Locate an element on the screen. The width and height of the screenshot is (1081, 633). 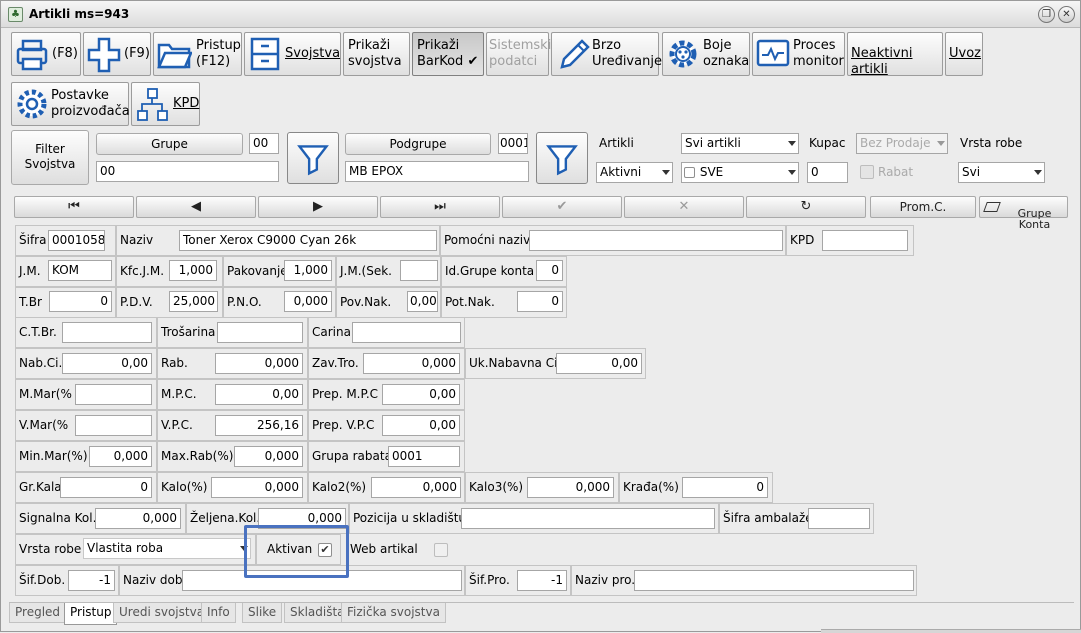
cancel-button: ✕ is located at coordinates (684, 207).